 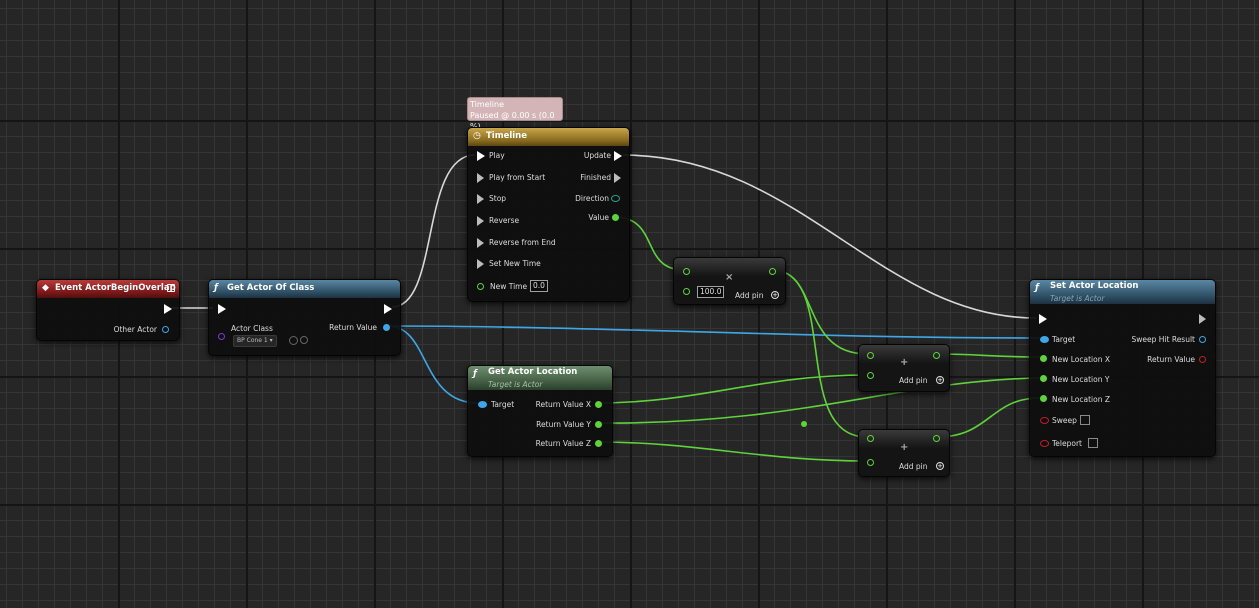 I want to click on get-actor-location-subtitle: Target is Actor, so click(x=515, y=384).